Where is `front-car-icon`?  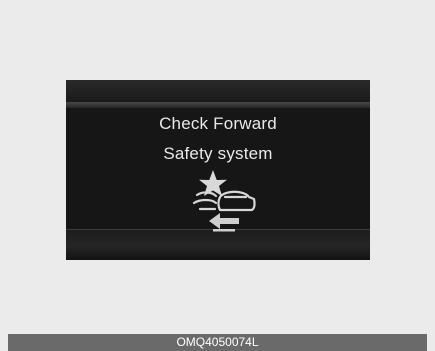 front-car-icon is located at coordinates (236, 201).